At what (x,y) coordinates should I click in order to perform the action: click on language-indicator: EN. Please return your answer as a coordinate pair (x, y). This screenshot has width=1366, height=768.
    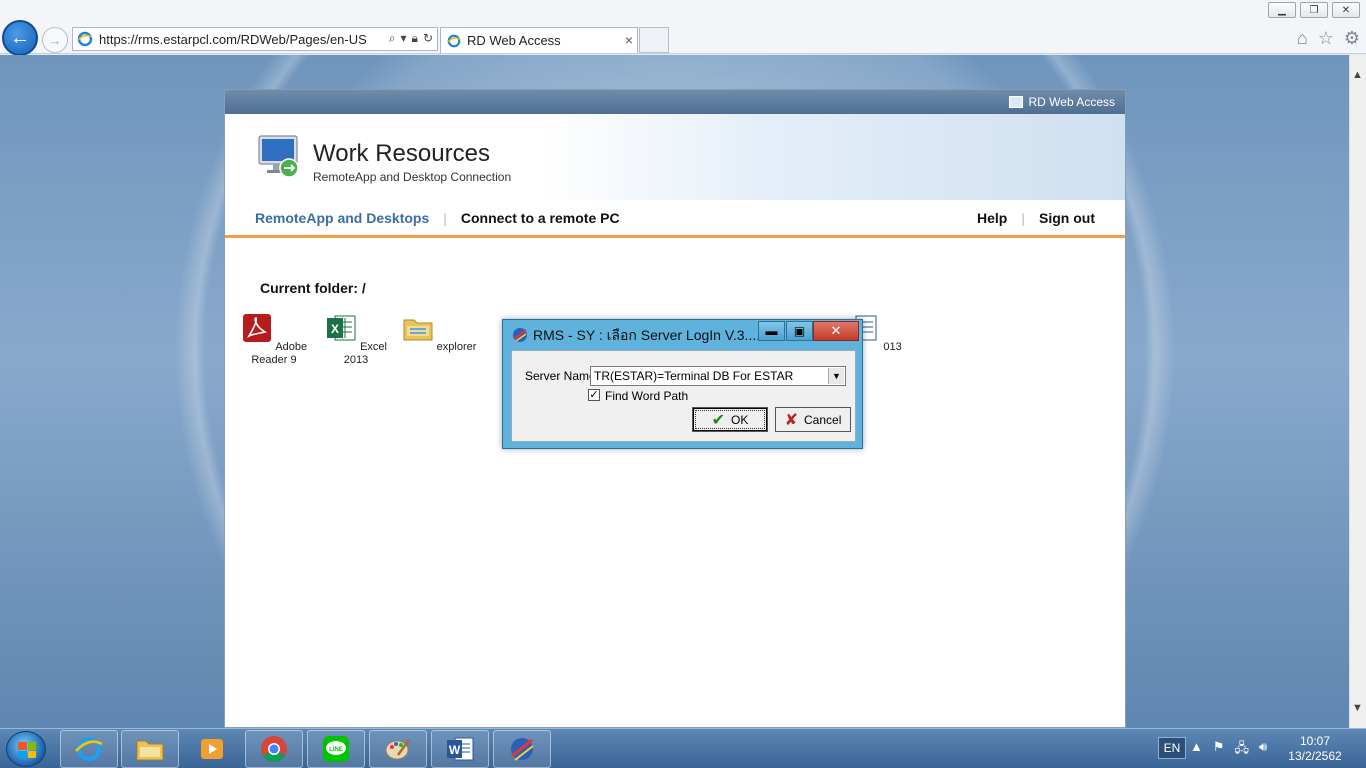
    Looking at the image, I should click on (1172, 748).